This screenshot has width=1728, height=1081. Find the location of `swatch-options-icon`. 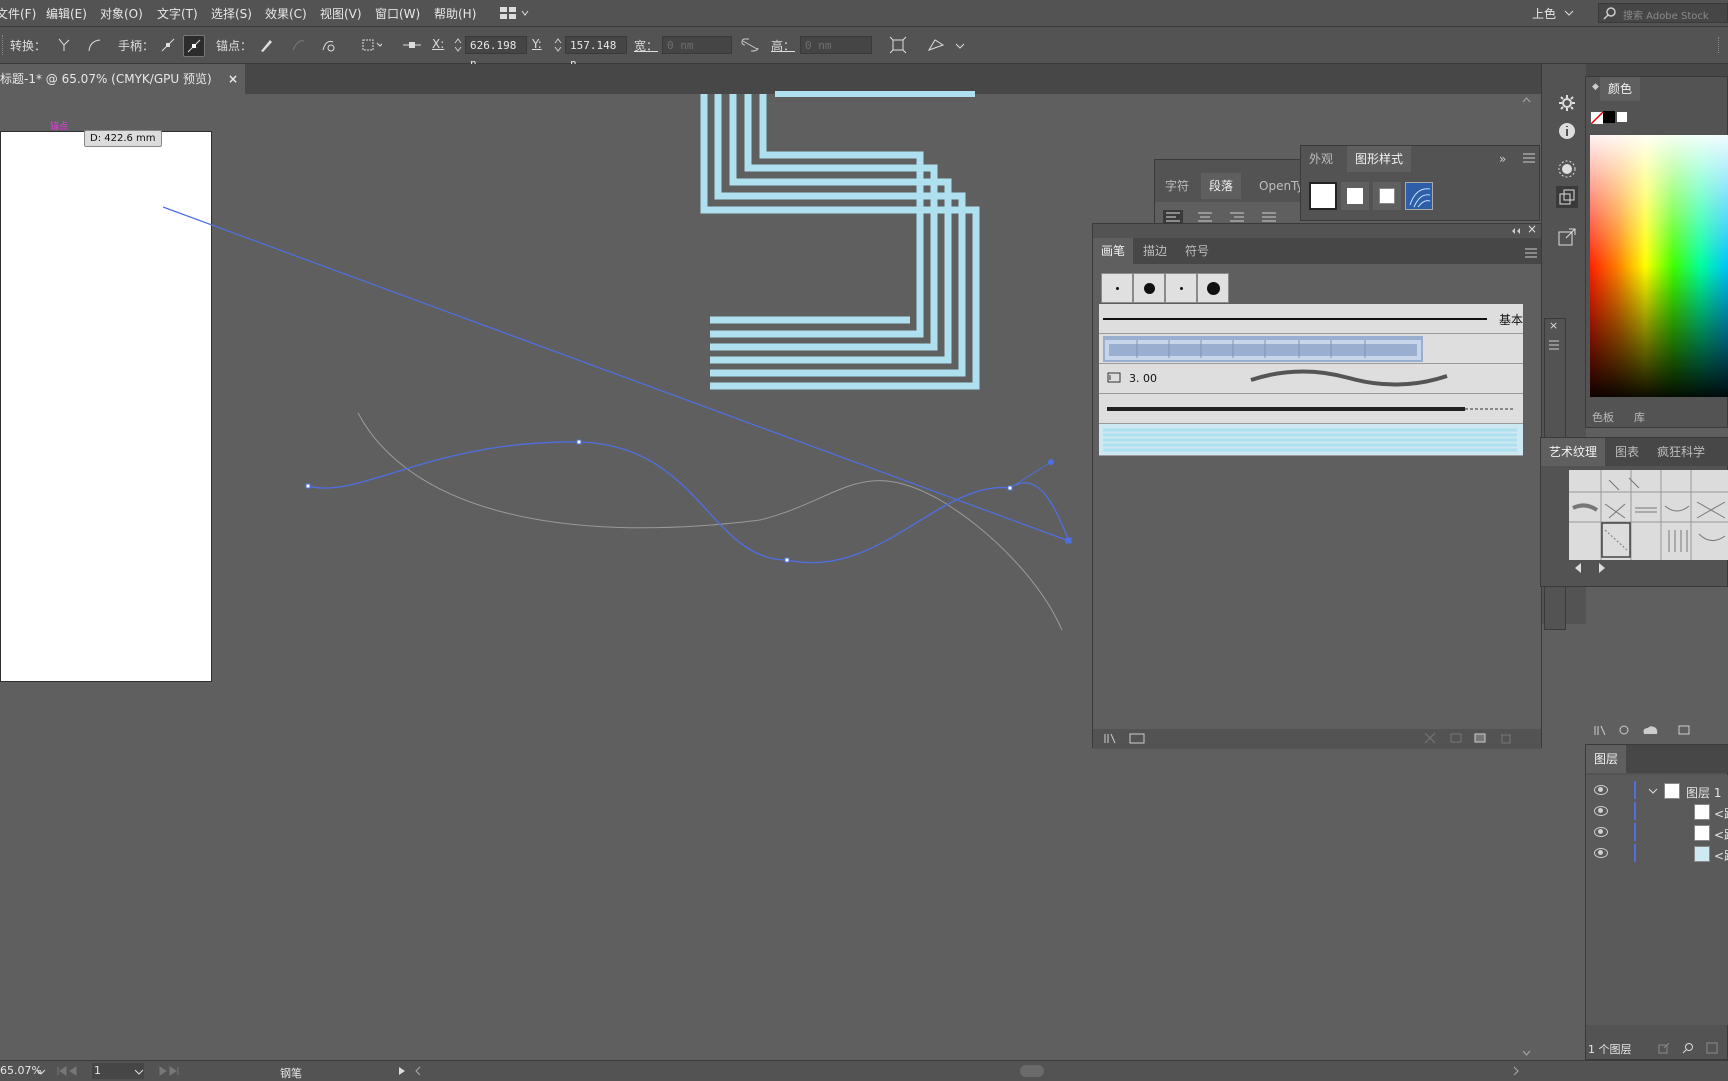

swatch-options-icon is located at coordinates (1684, 731).